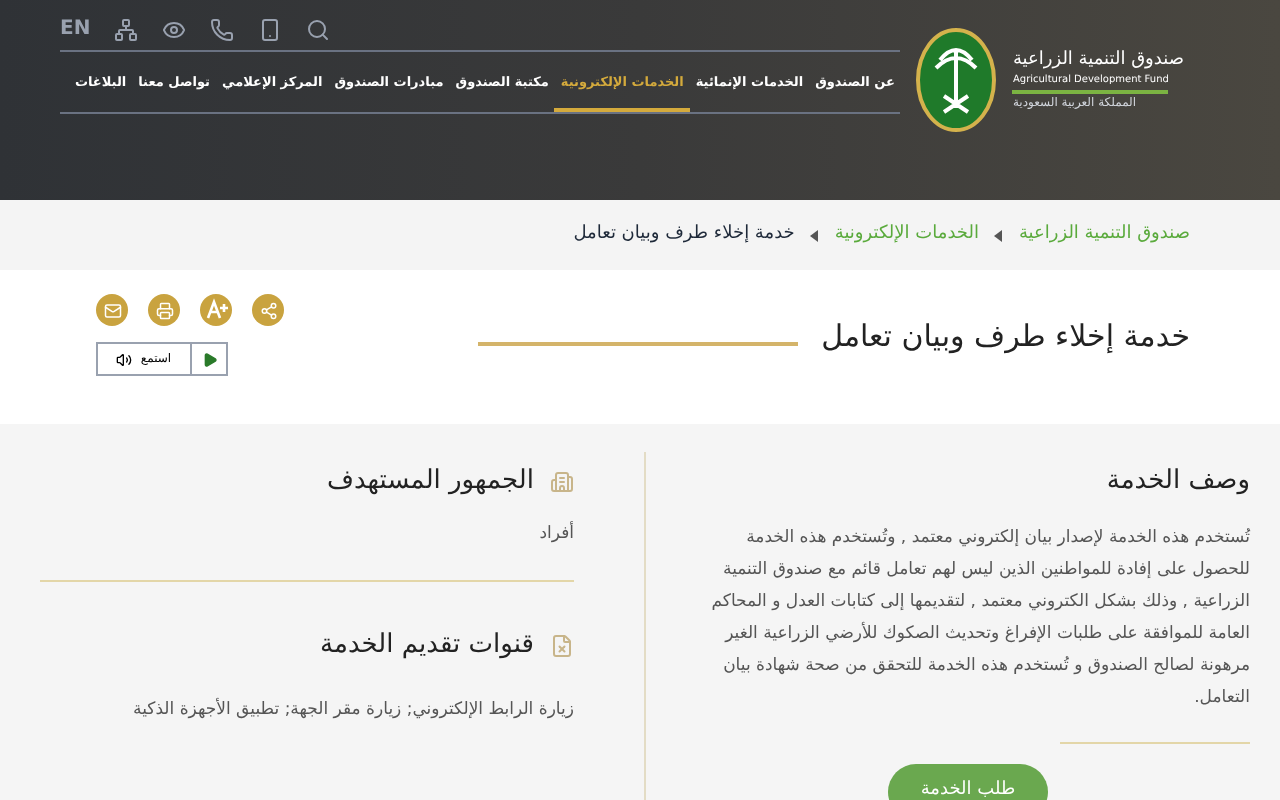 This screenshot has width=1280, height=800. Describe the element at coordinates (1005, 337) in the screenshot. I see `page-title: خدمة إخلاء طرف وبيان تعامل` at that location.